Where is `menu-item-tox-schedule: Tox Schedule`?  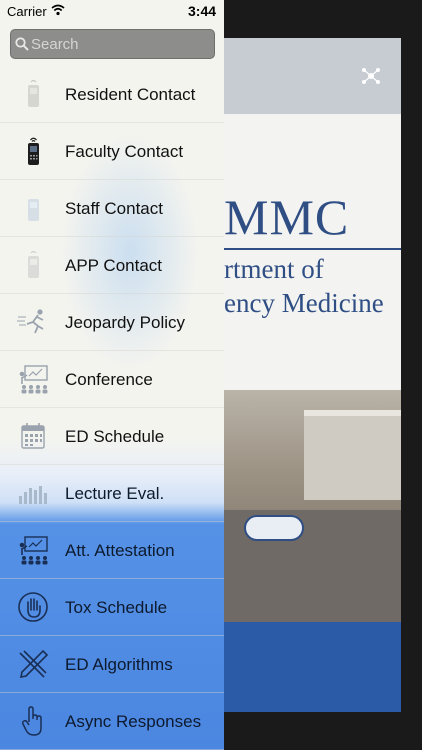
menu-item-tox-schedule: Tox Schedule is located at coordinates (112, 607).